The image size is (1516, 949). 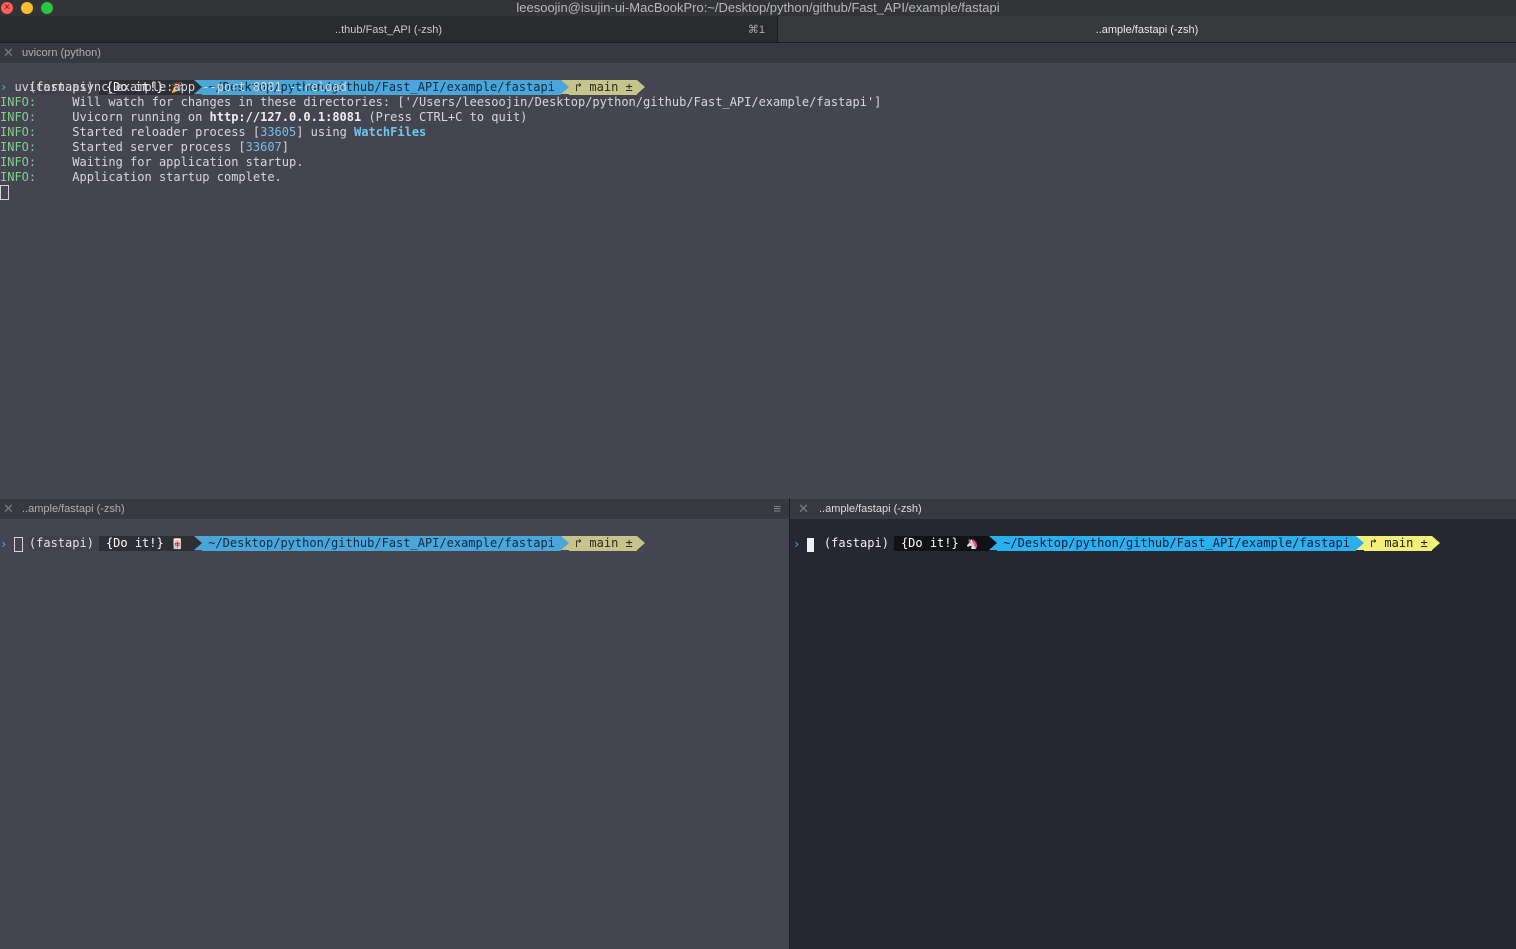 What do you see at coordinates (152, 162) in the screenshot?
I see `log-line: INFO: Waiting for application startup.` at bounding box center [152, 162].